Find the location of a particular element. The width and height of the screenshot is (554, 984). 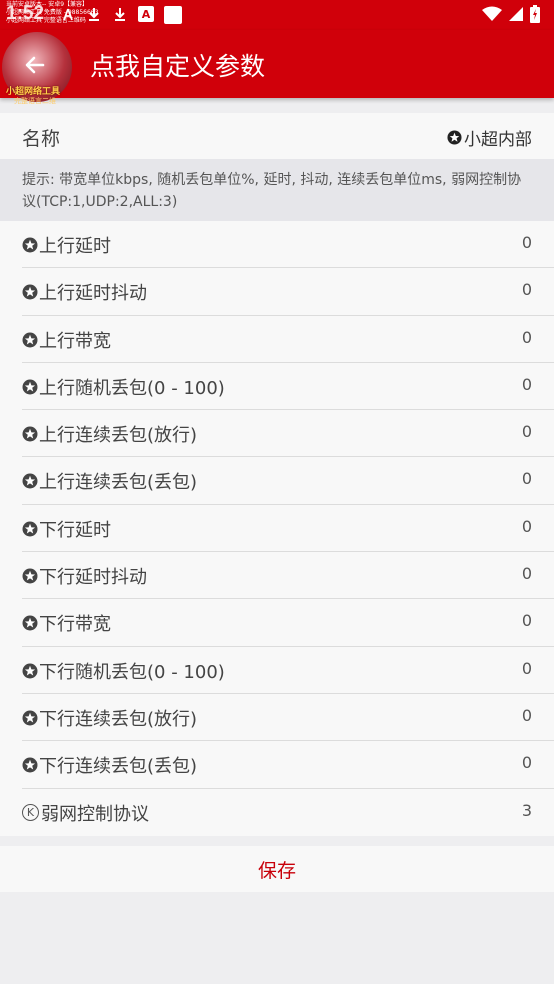

param-label: 下行带宽 is located at coordinates (66, 623).